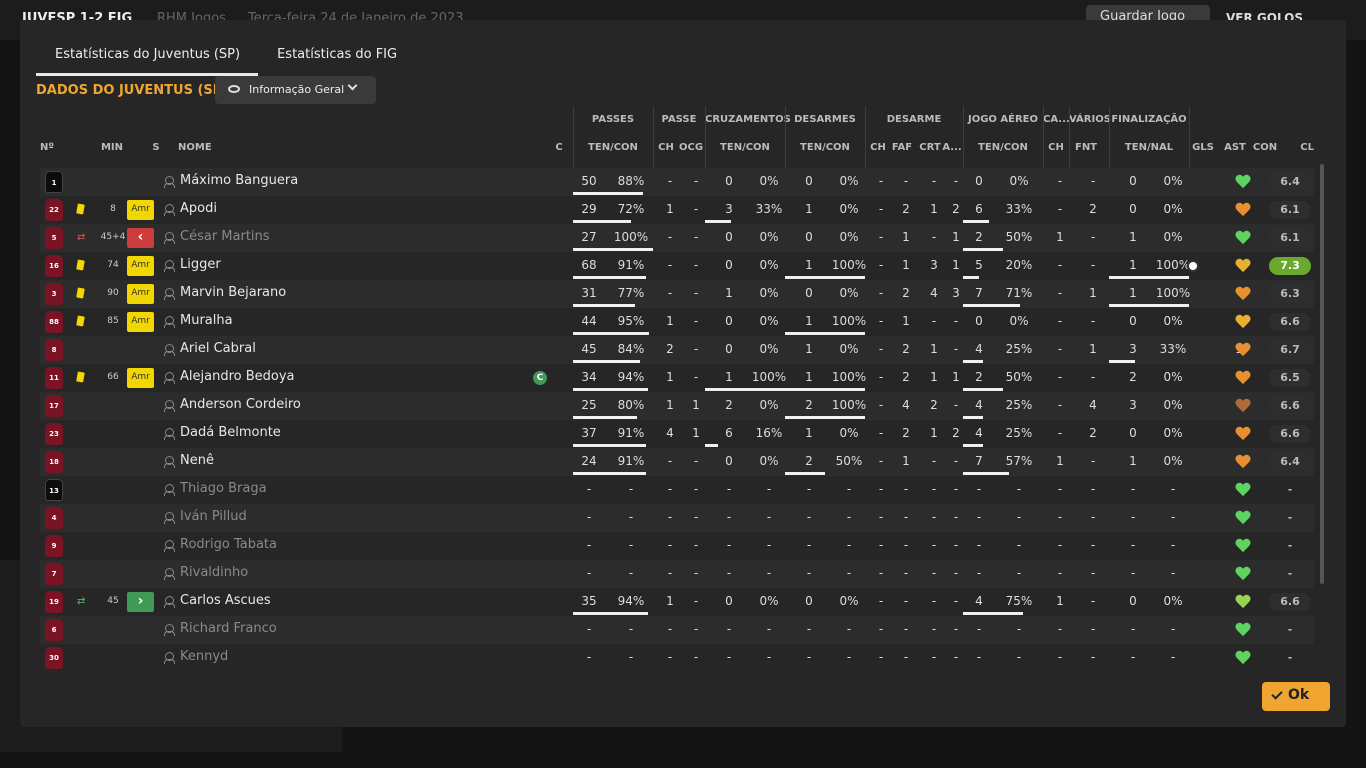 This screenshot has width=1366, height=768. What do you see at coordinates (336, 60) in the screenshot?
I see `tab-fig-stats: Estatísticas do FIG` at bounding box center [336, 60].